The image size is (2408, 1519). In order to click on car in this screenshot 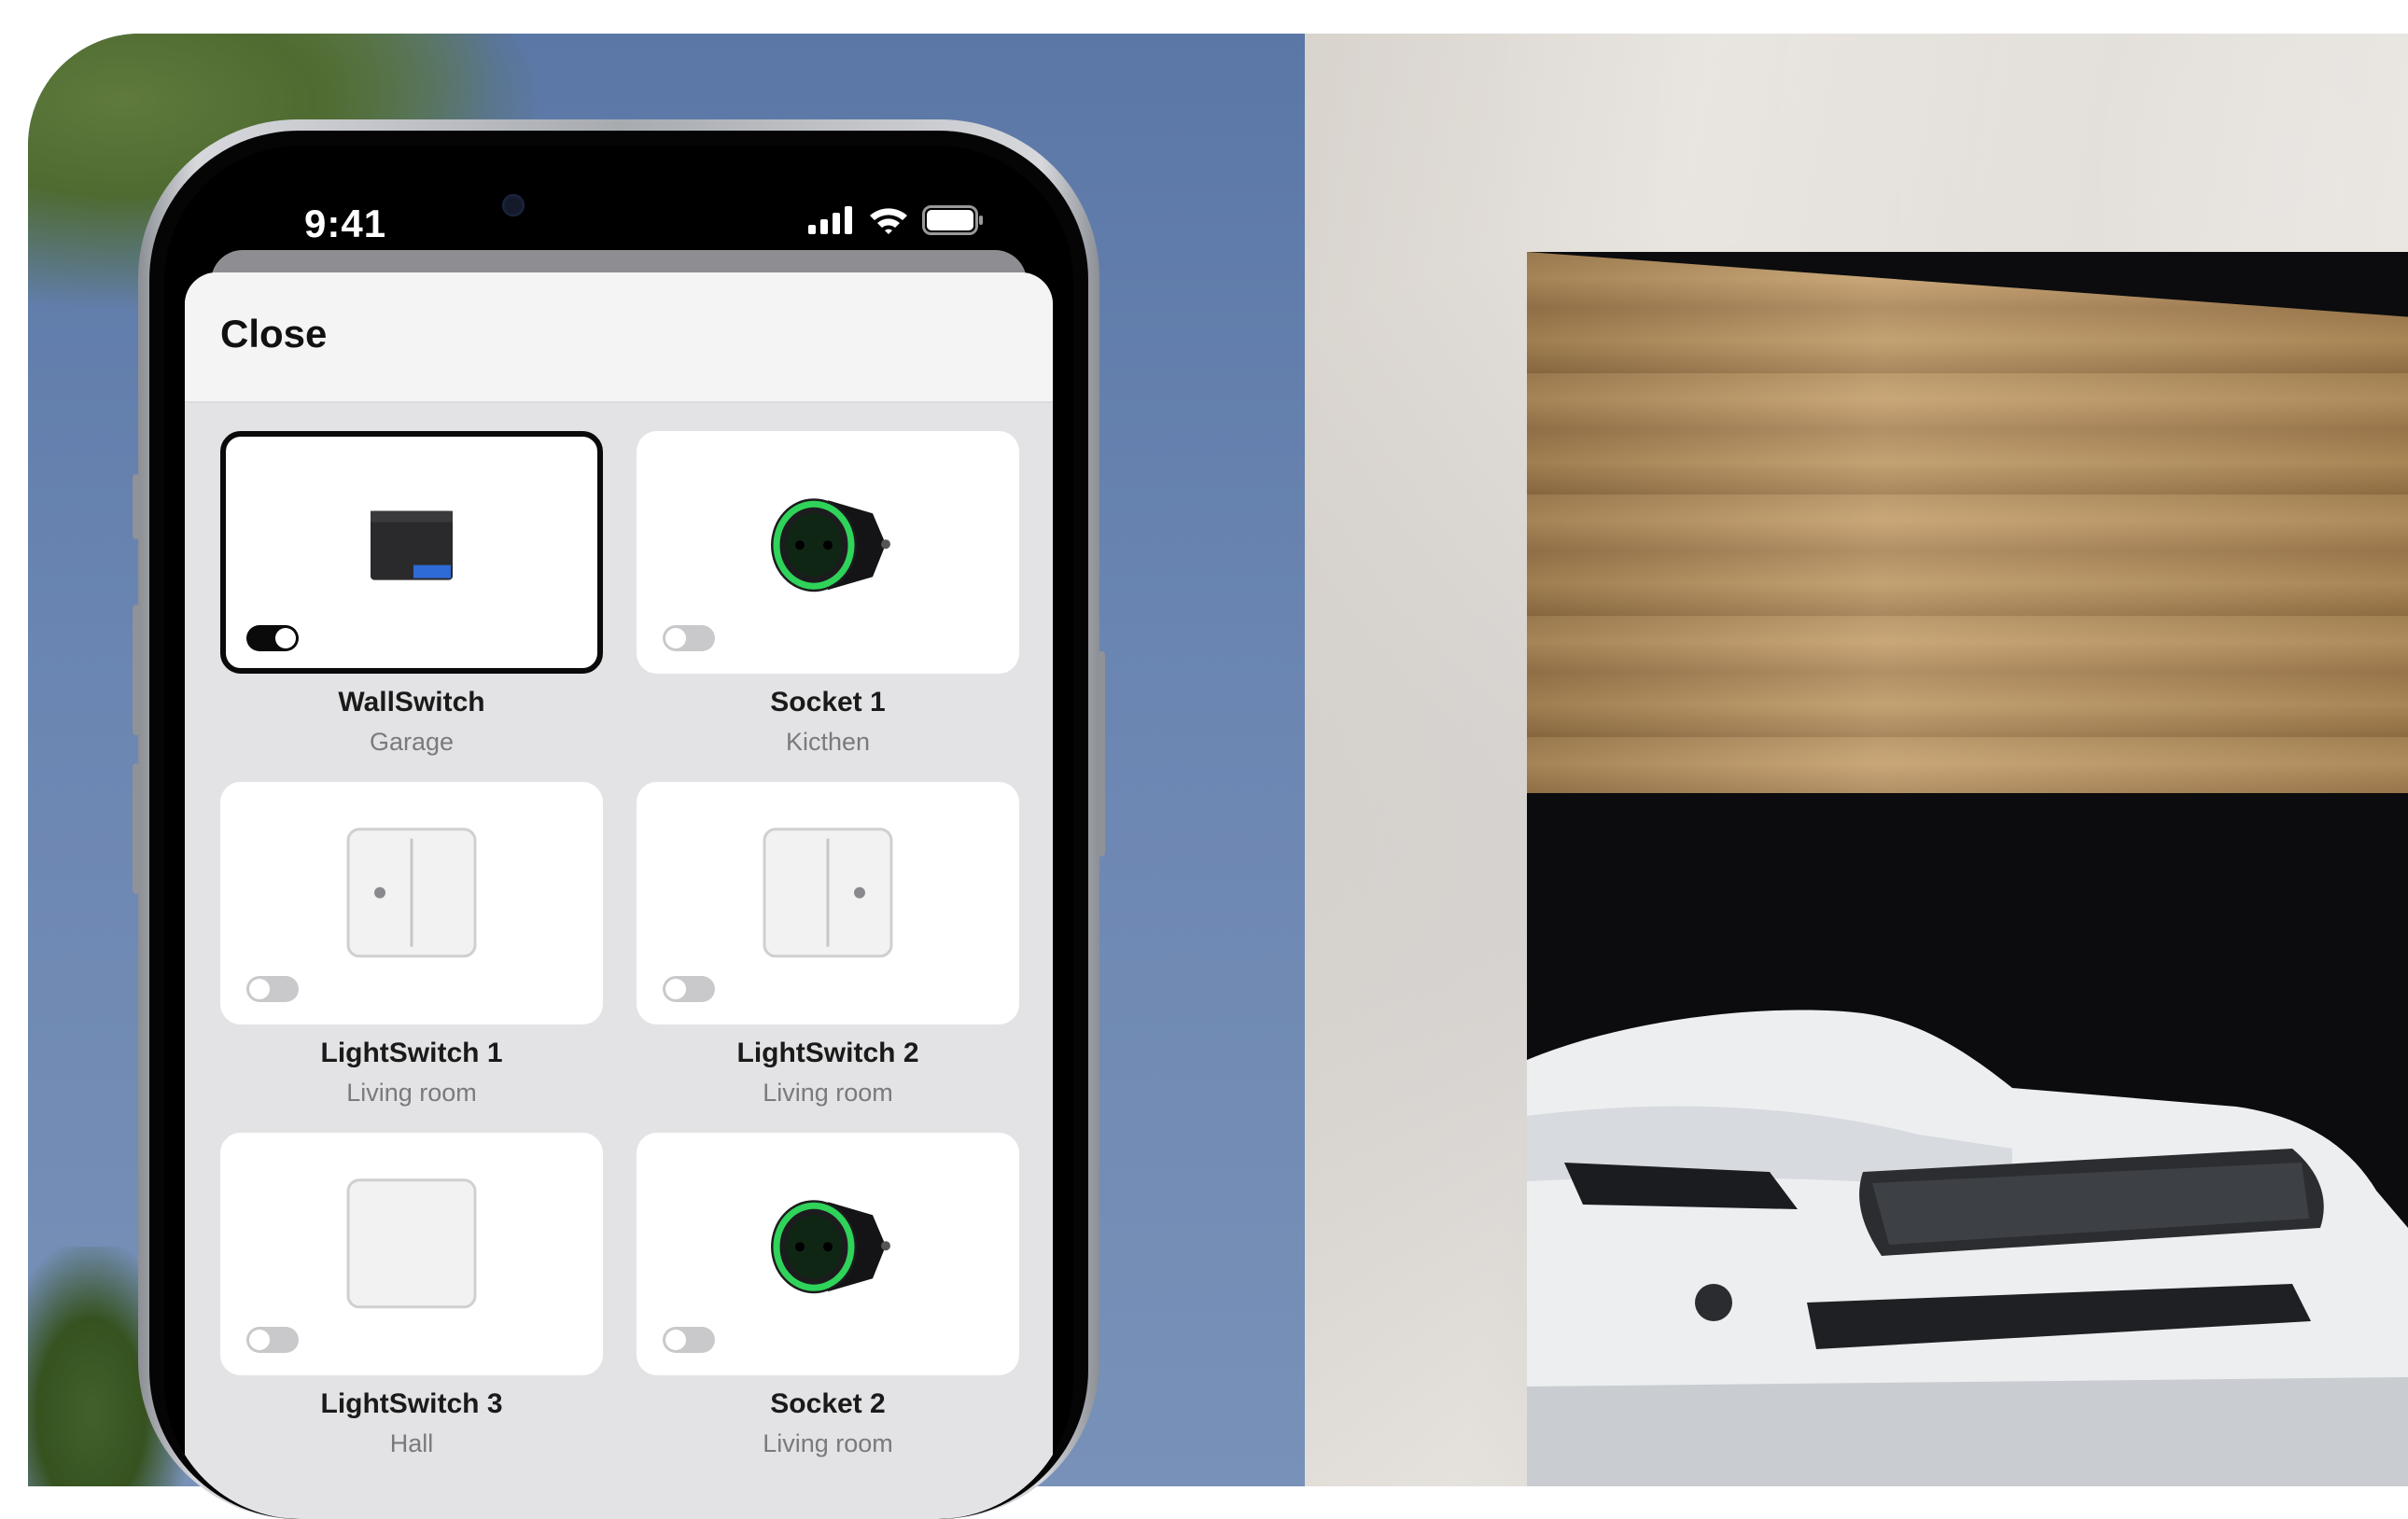, I will do `click(1967, 1248)`.